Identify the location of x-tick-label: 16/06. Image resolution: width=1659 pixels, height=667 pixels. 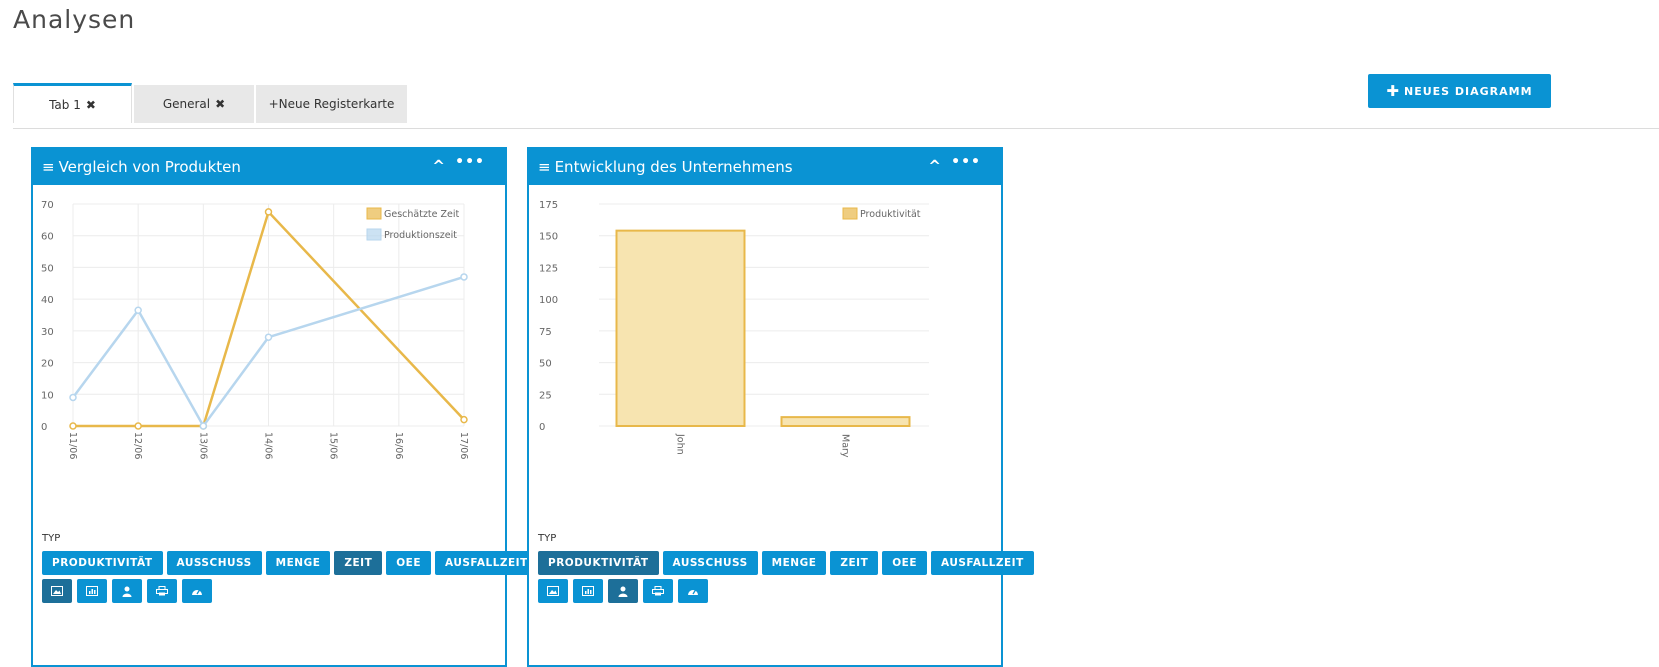
(398, 445).